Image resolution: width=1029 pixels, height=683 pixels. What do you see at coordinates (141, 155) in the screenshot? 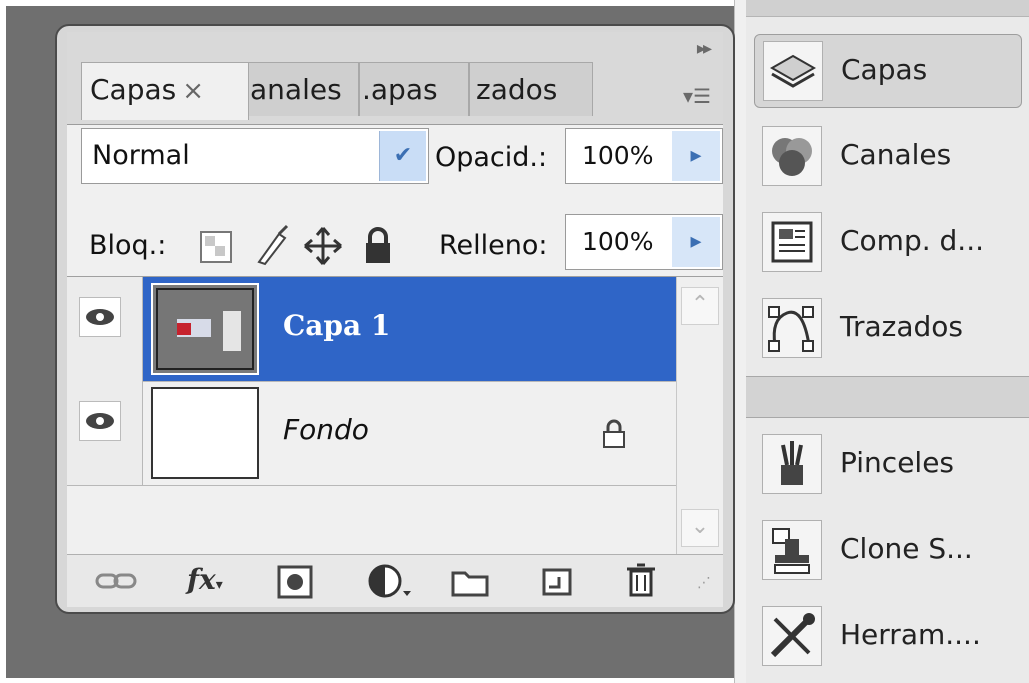
I see `blend-mode-value: Normal` at bounding box center [141, 155].